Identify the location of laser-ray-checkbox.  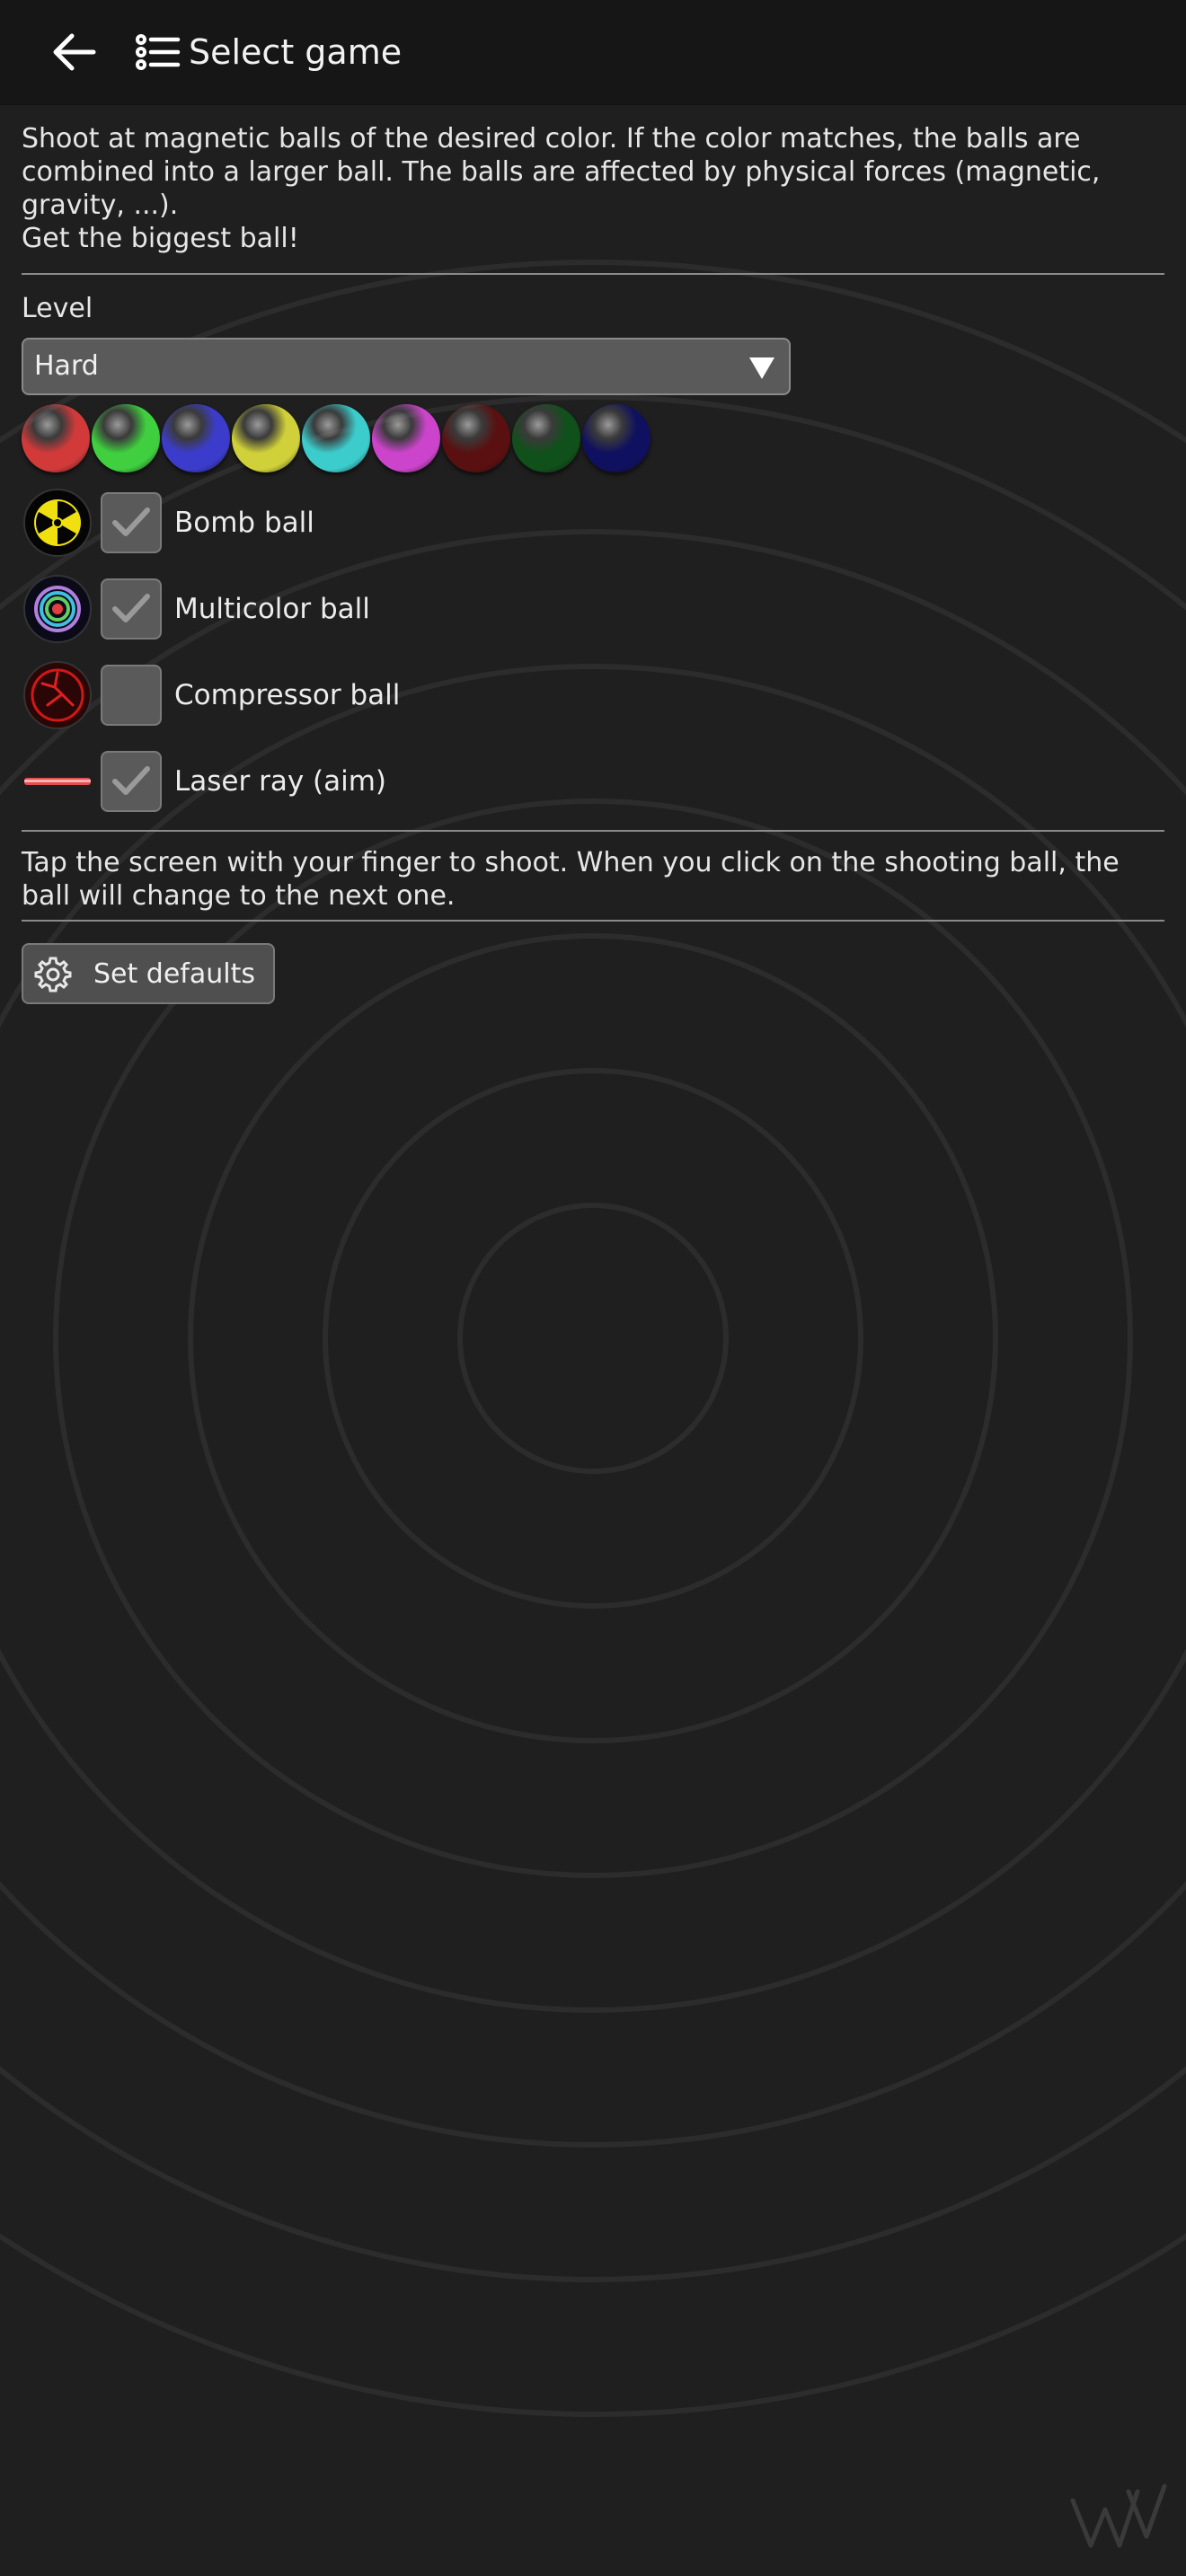
(131, 781).